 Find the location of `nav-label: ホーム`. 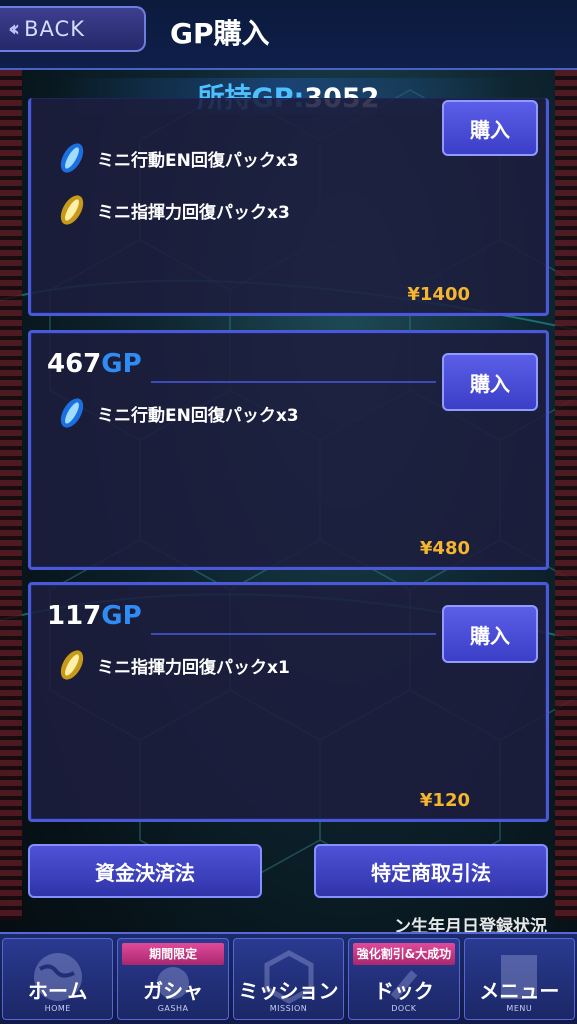

nav-label: ホーム is located at coordinates (58, 991).